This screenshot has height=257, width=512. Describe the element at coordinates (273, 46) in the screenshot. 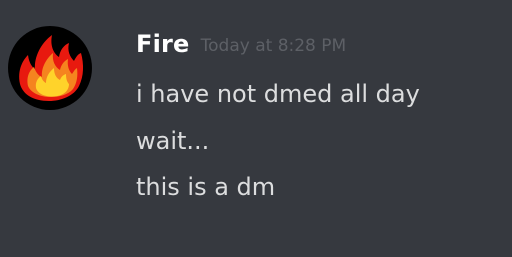

I see `message-timestamp: Today at 8:28 PM` at that location.